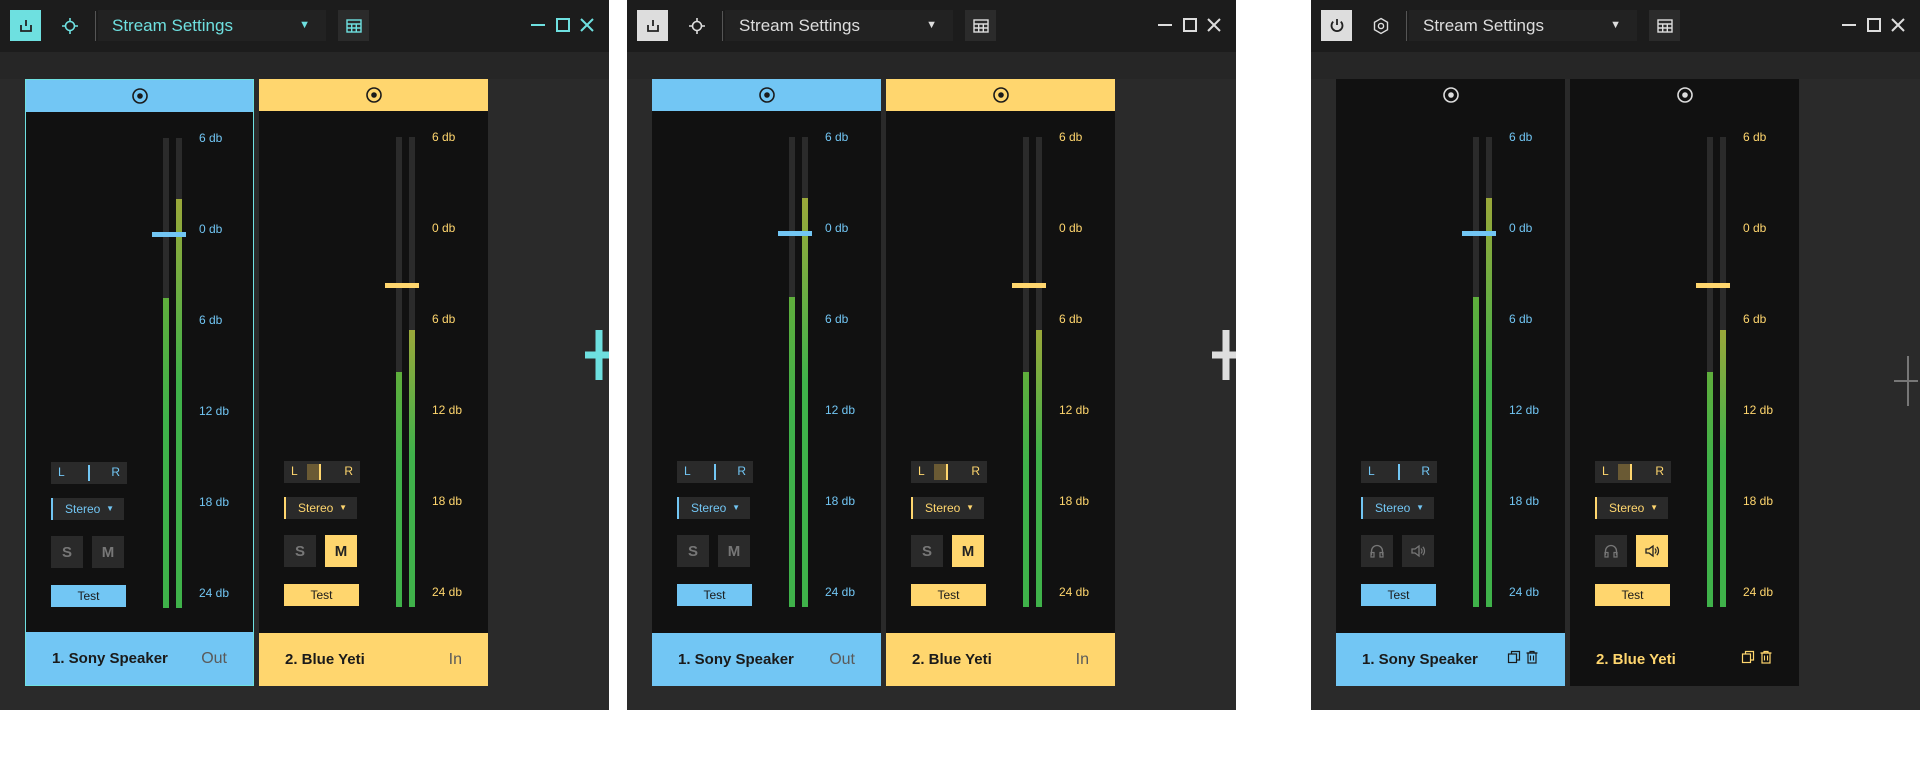 The height and width of the screenshot is (767, 1920). I want to click on strip-header-bar, so click(931, 65).